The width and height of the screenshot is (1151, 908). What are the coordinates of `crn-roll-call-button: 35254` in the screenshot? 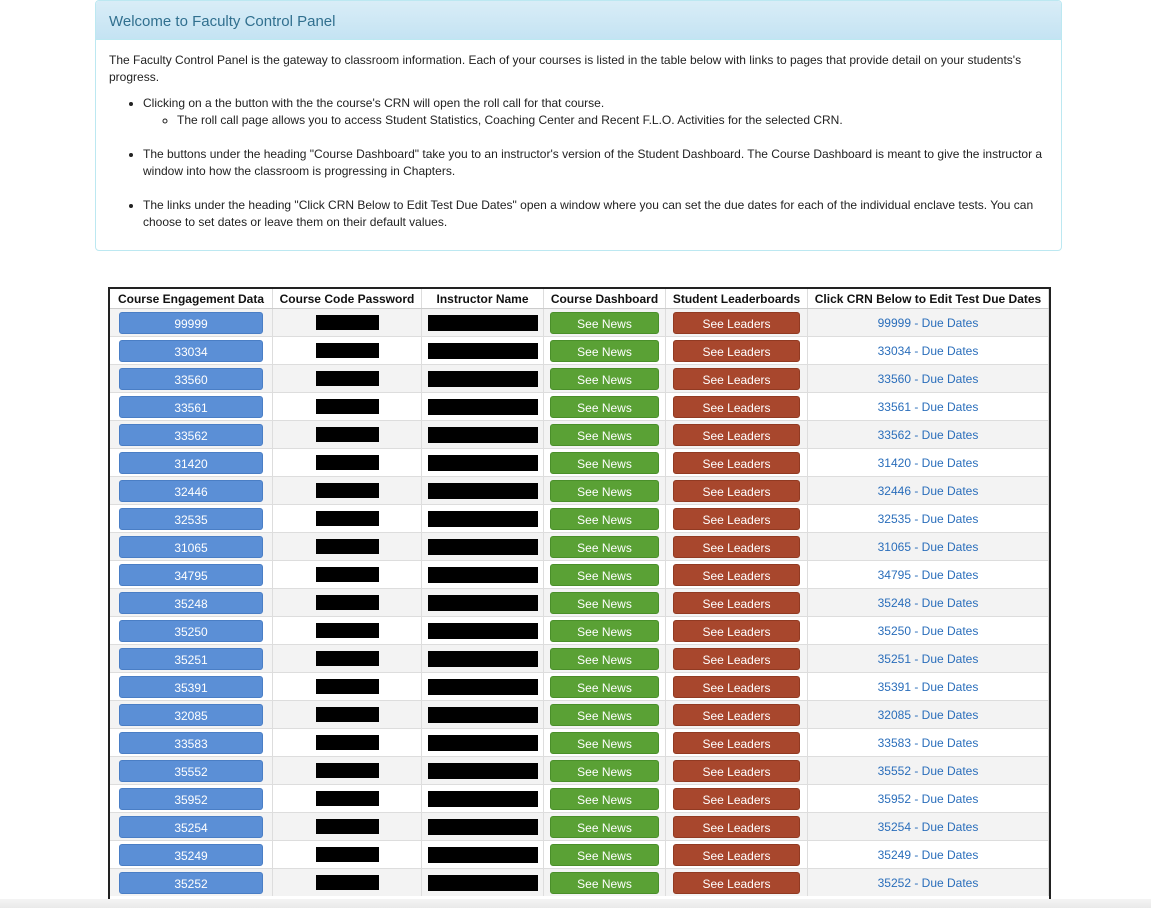 It's located at (191, 826).